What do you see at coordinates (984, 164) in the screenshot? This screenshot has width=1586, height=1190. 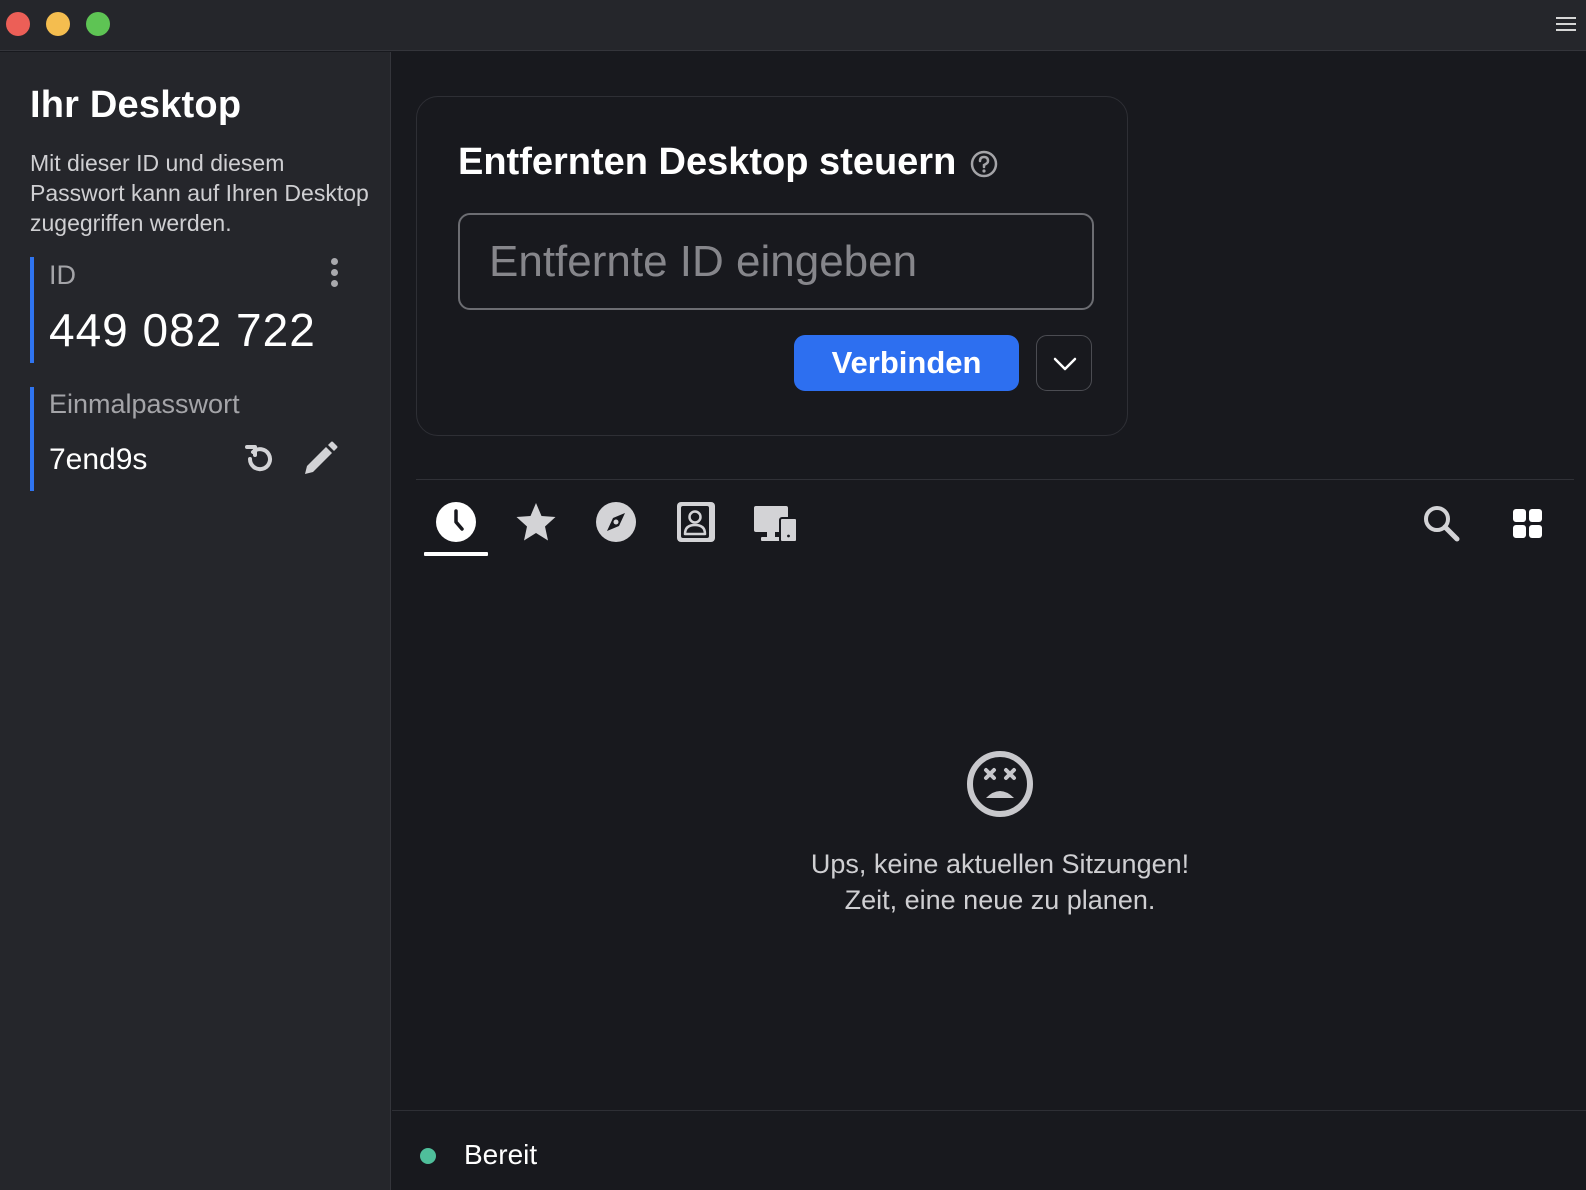 I see `help-icon` at bounding box center [984, 164].